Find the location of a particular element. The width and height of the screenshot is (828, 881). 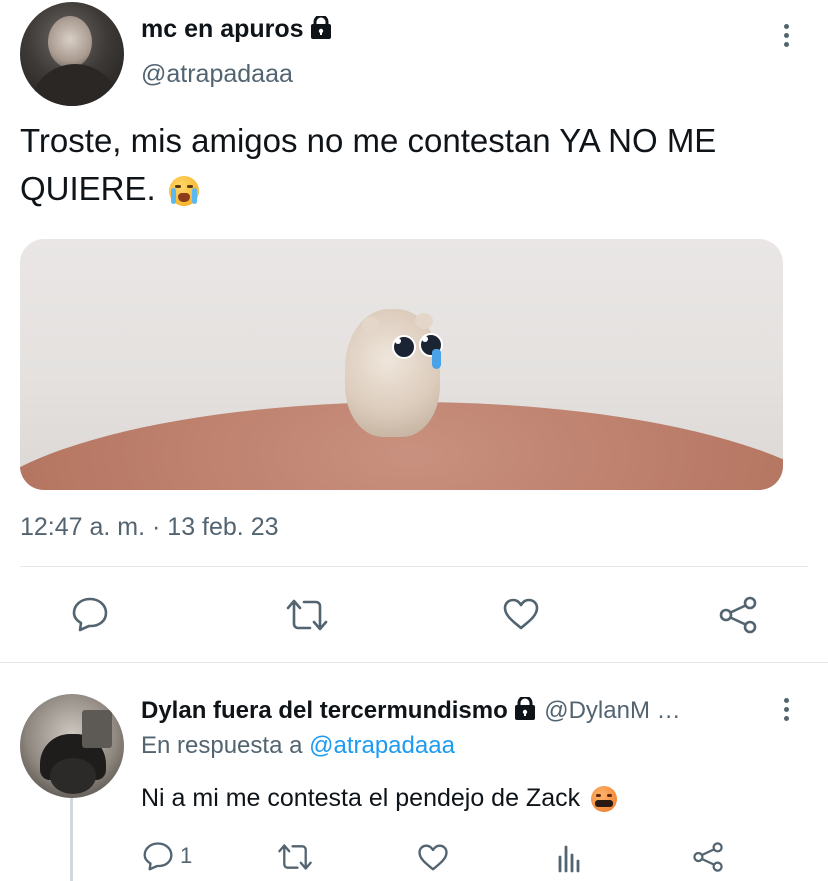

reply-retweet-button is located at coordinates (295, 857).